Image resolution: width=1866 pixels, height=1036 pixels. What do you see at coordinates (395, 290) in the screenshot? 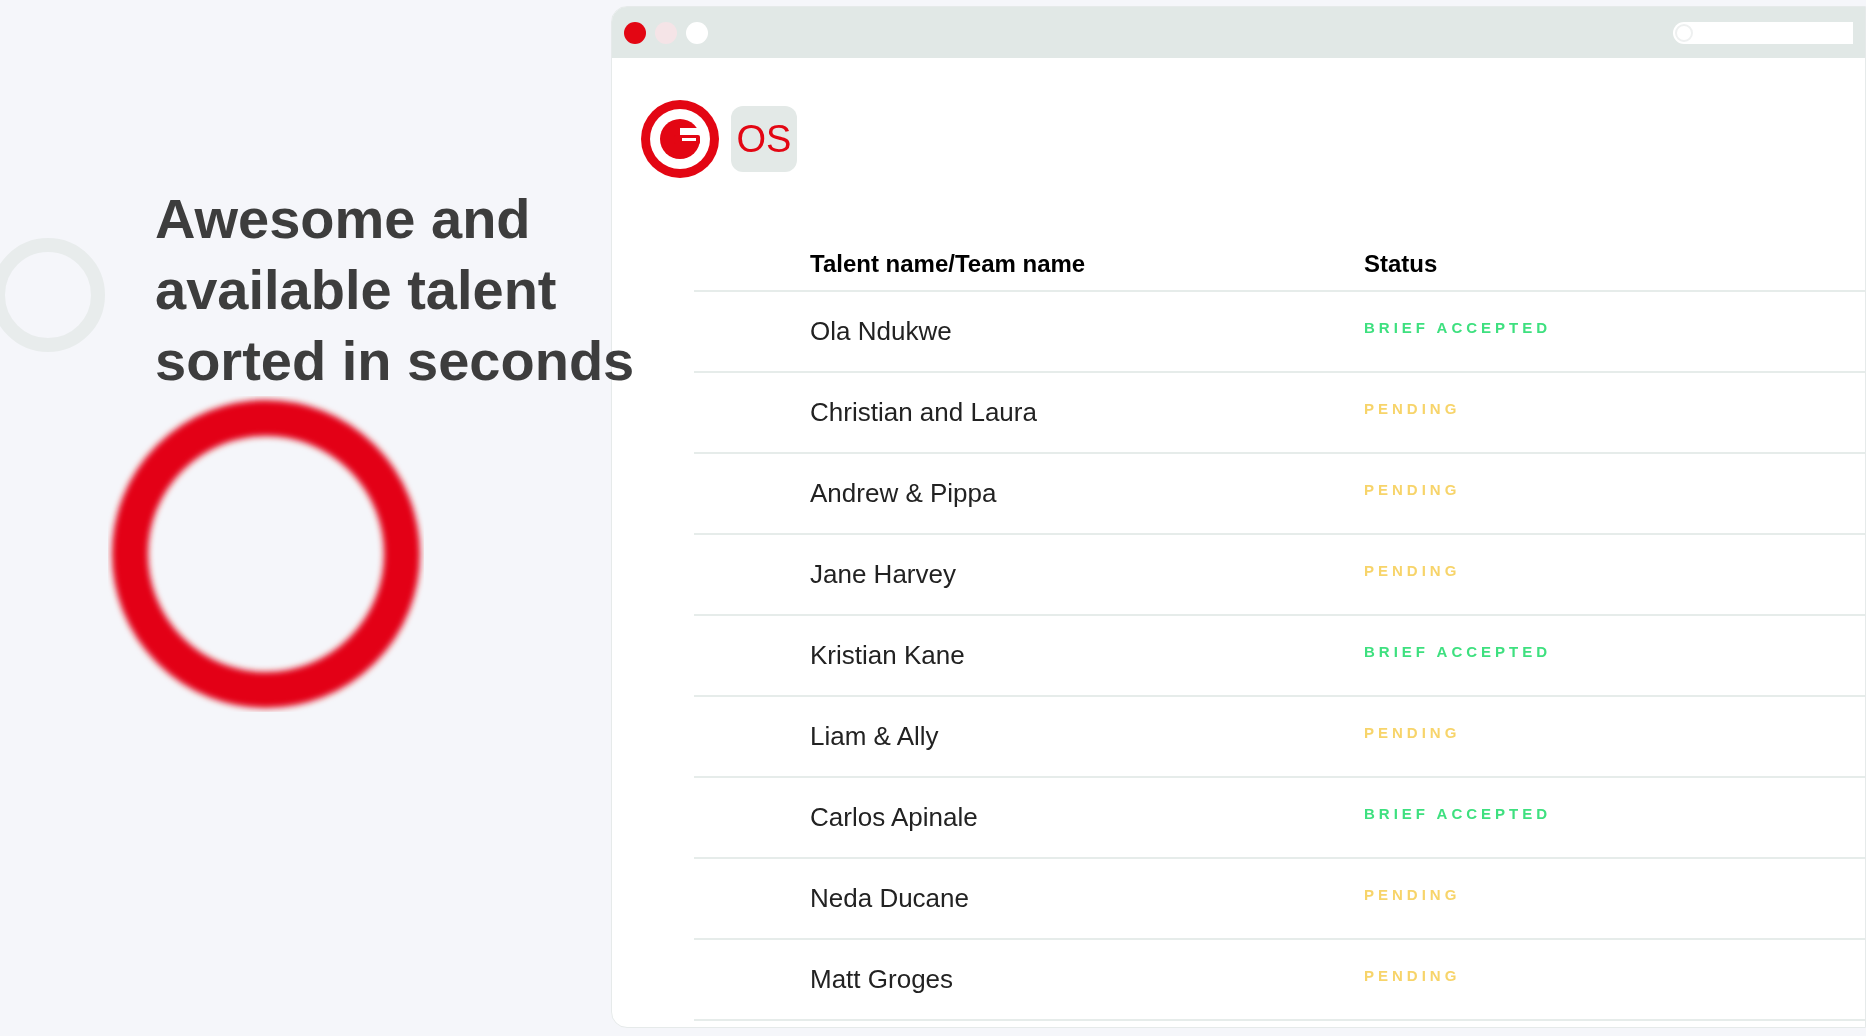
I see `headline: Awesome and available talent sorted in seconds` at bounding box center [395, 290].